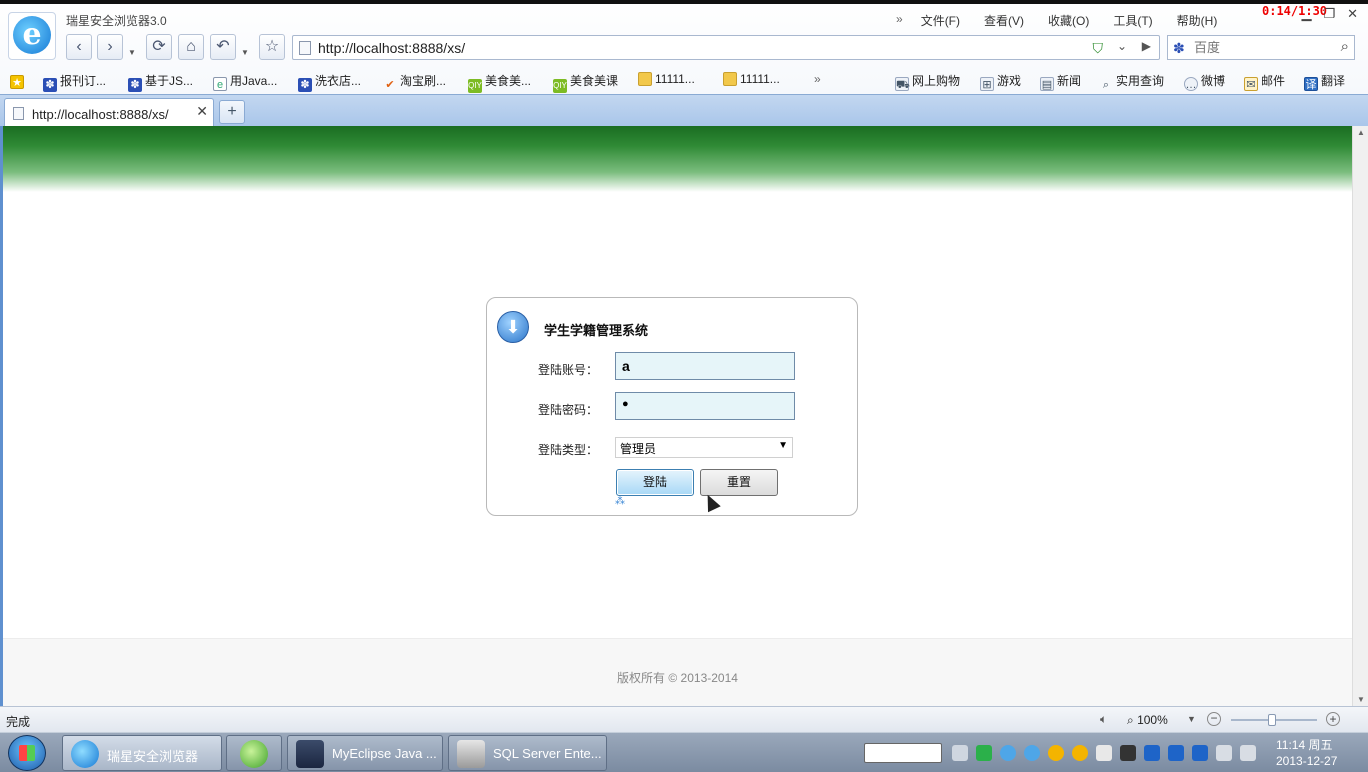  Describe the element at coordinates (1132, 20) in the screenshot. I see `menu-tools: 工具(T)` at that location.